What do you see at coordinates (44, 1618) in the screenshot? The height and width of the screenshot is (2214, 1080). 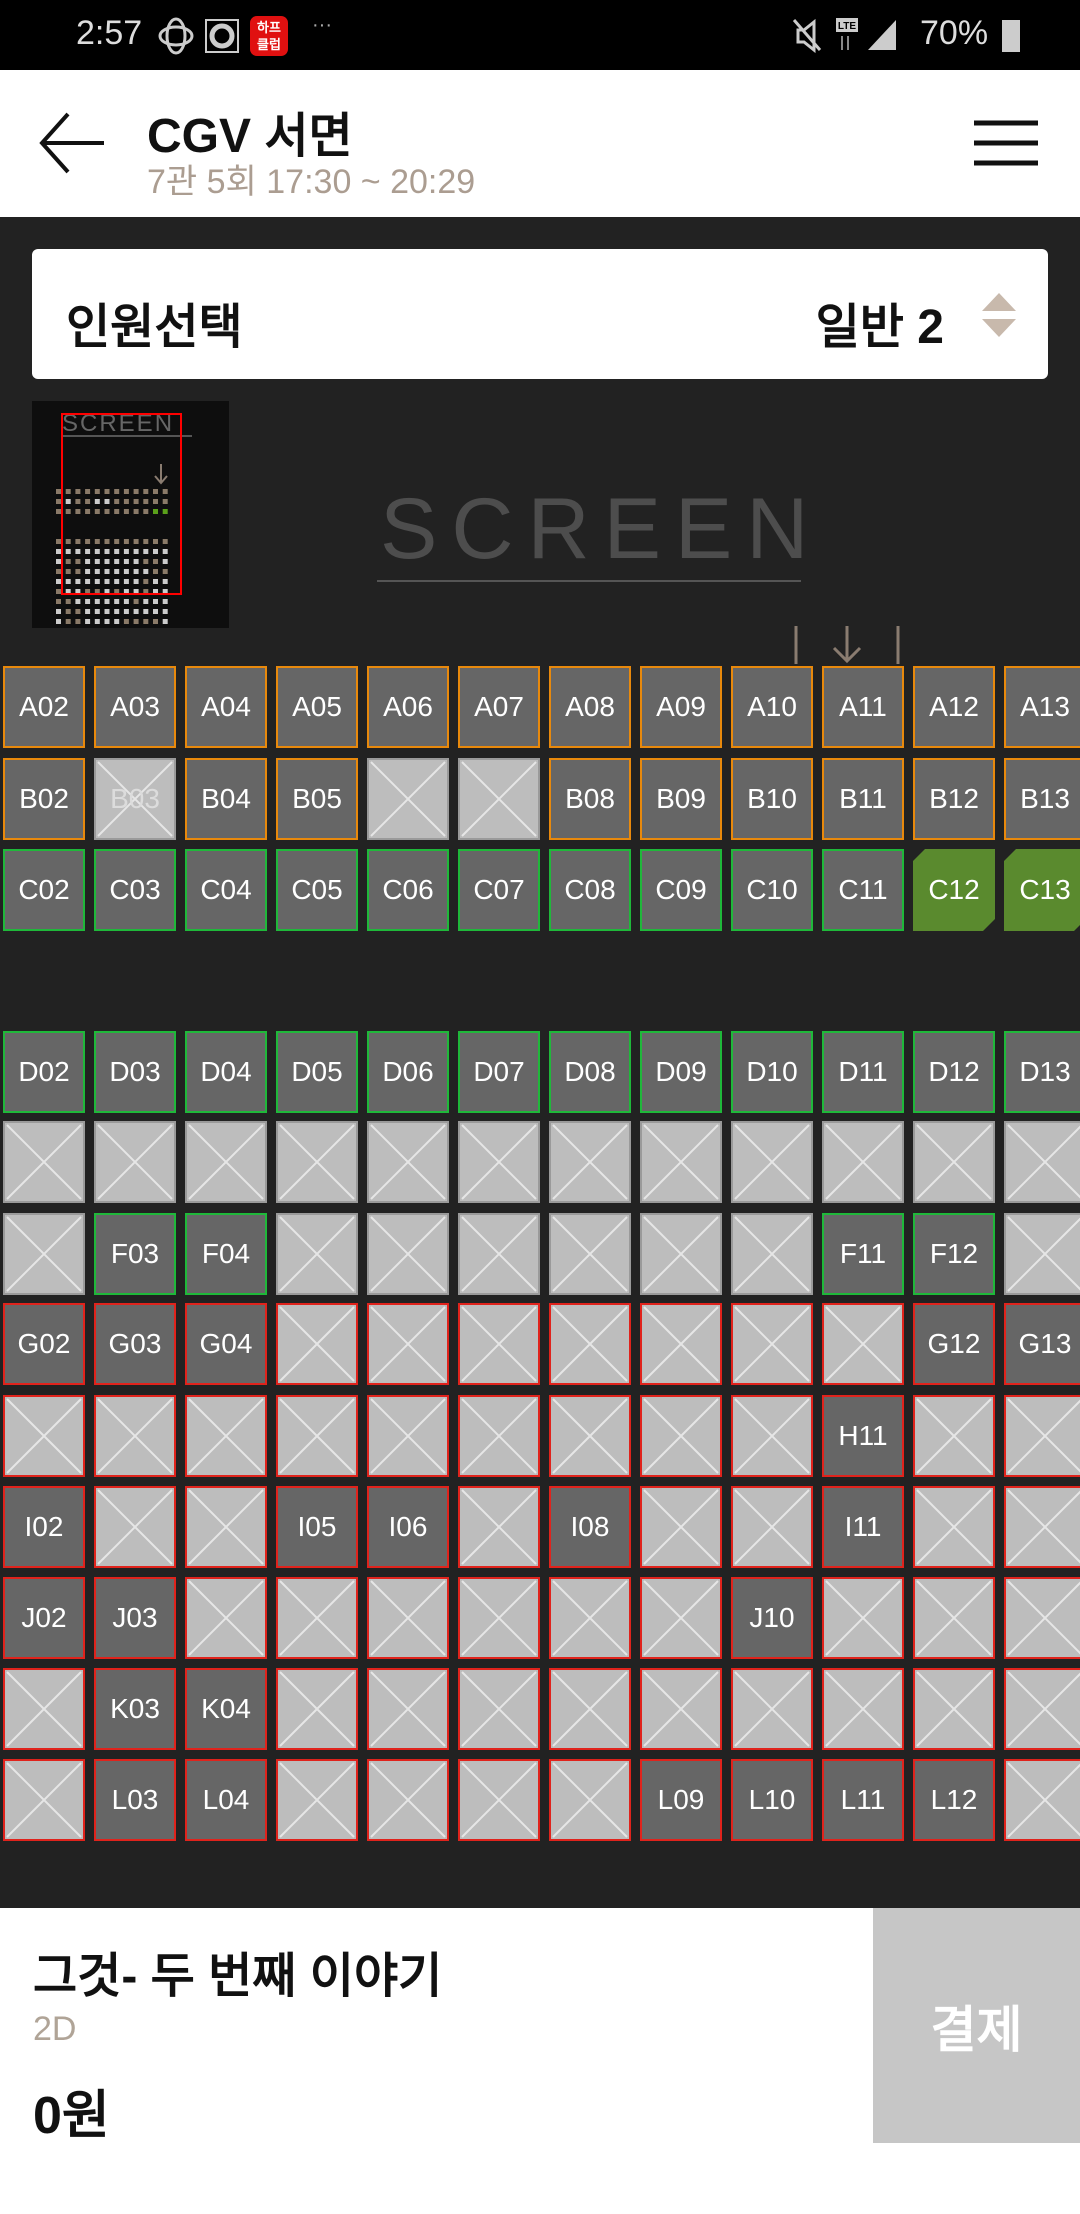 I see `seat-J02: J02` at bounding box center [44, 1618].